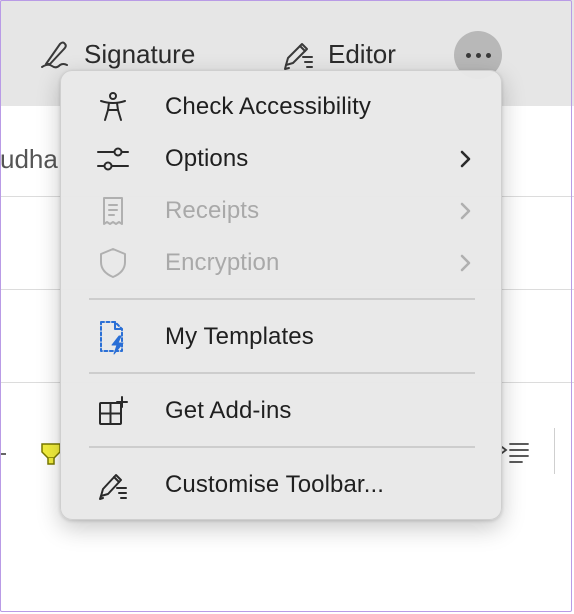 Image resolution: width=574 pixels, height=614 pixels. Describe the element at coordinates (113, 485) in the screenshot. I see `pen-icon` at that location.